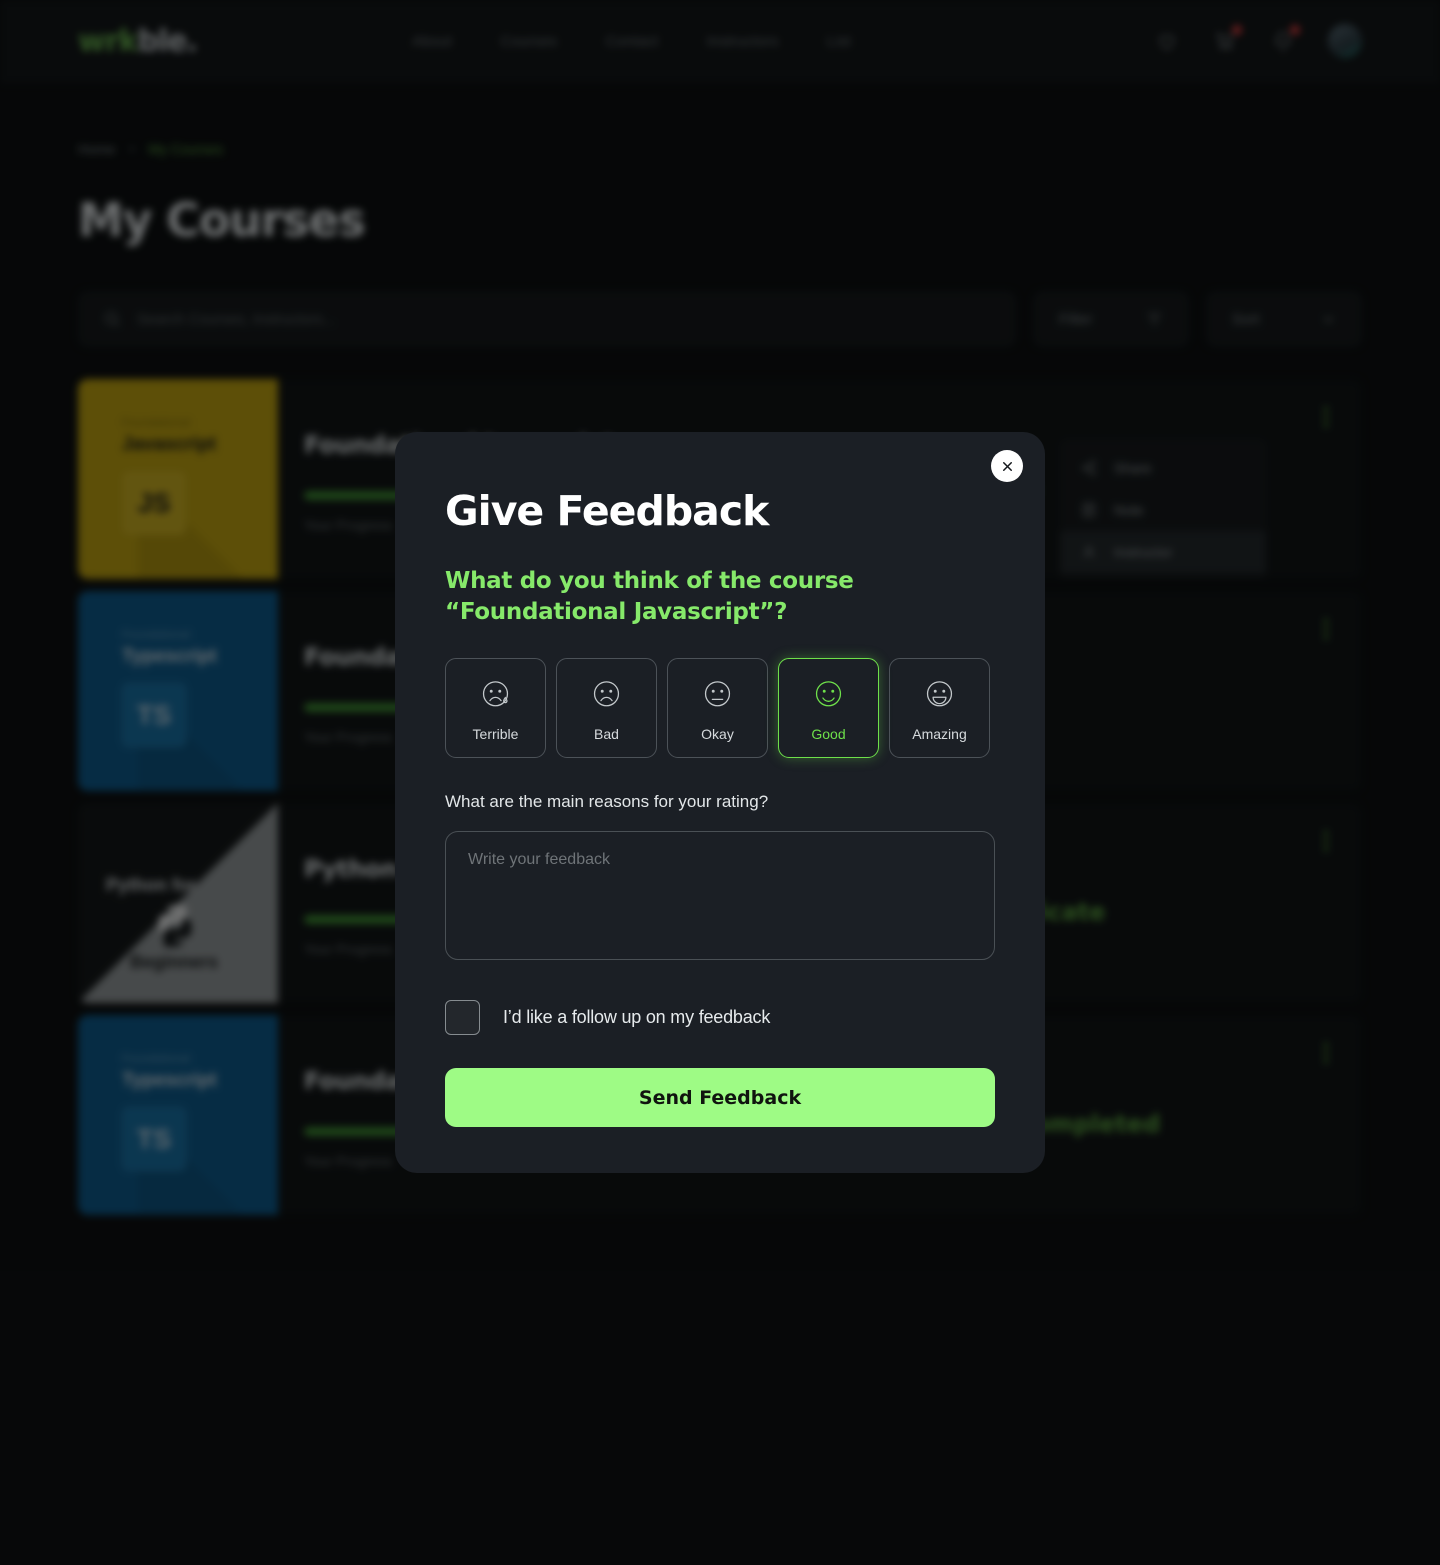 The height and width of the screenshot is (1565, 1440). What do you see at coordinates (637, 1017) in the screenshot?
I see `follow-up-label: I’d like a follow up on my feedback` at bounding box center [637, 1017].